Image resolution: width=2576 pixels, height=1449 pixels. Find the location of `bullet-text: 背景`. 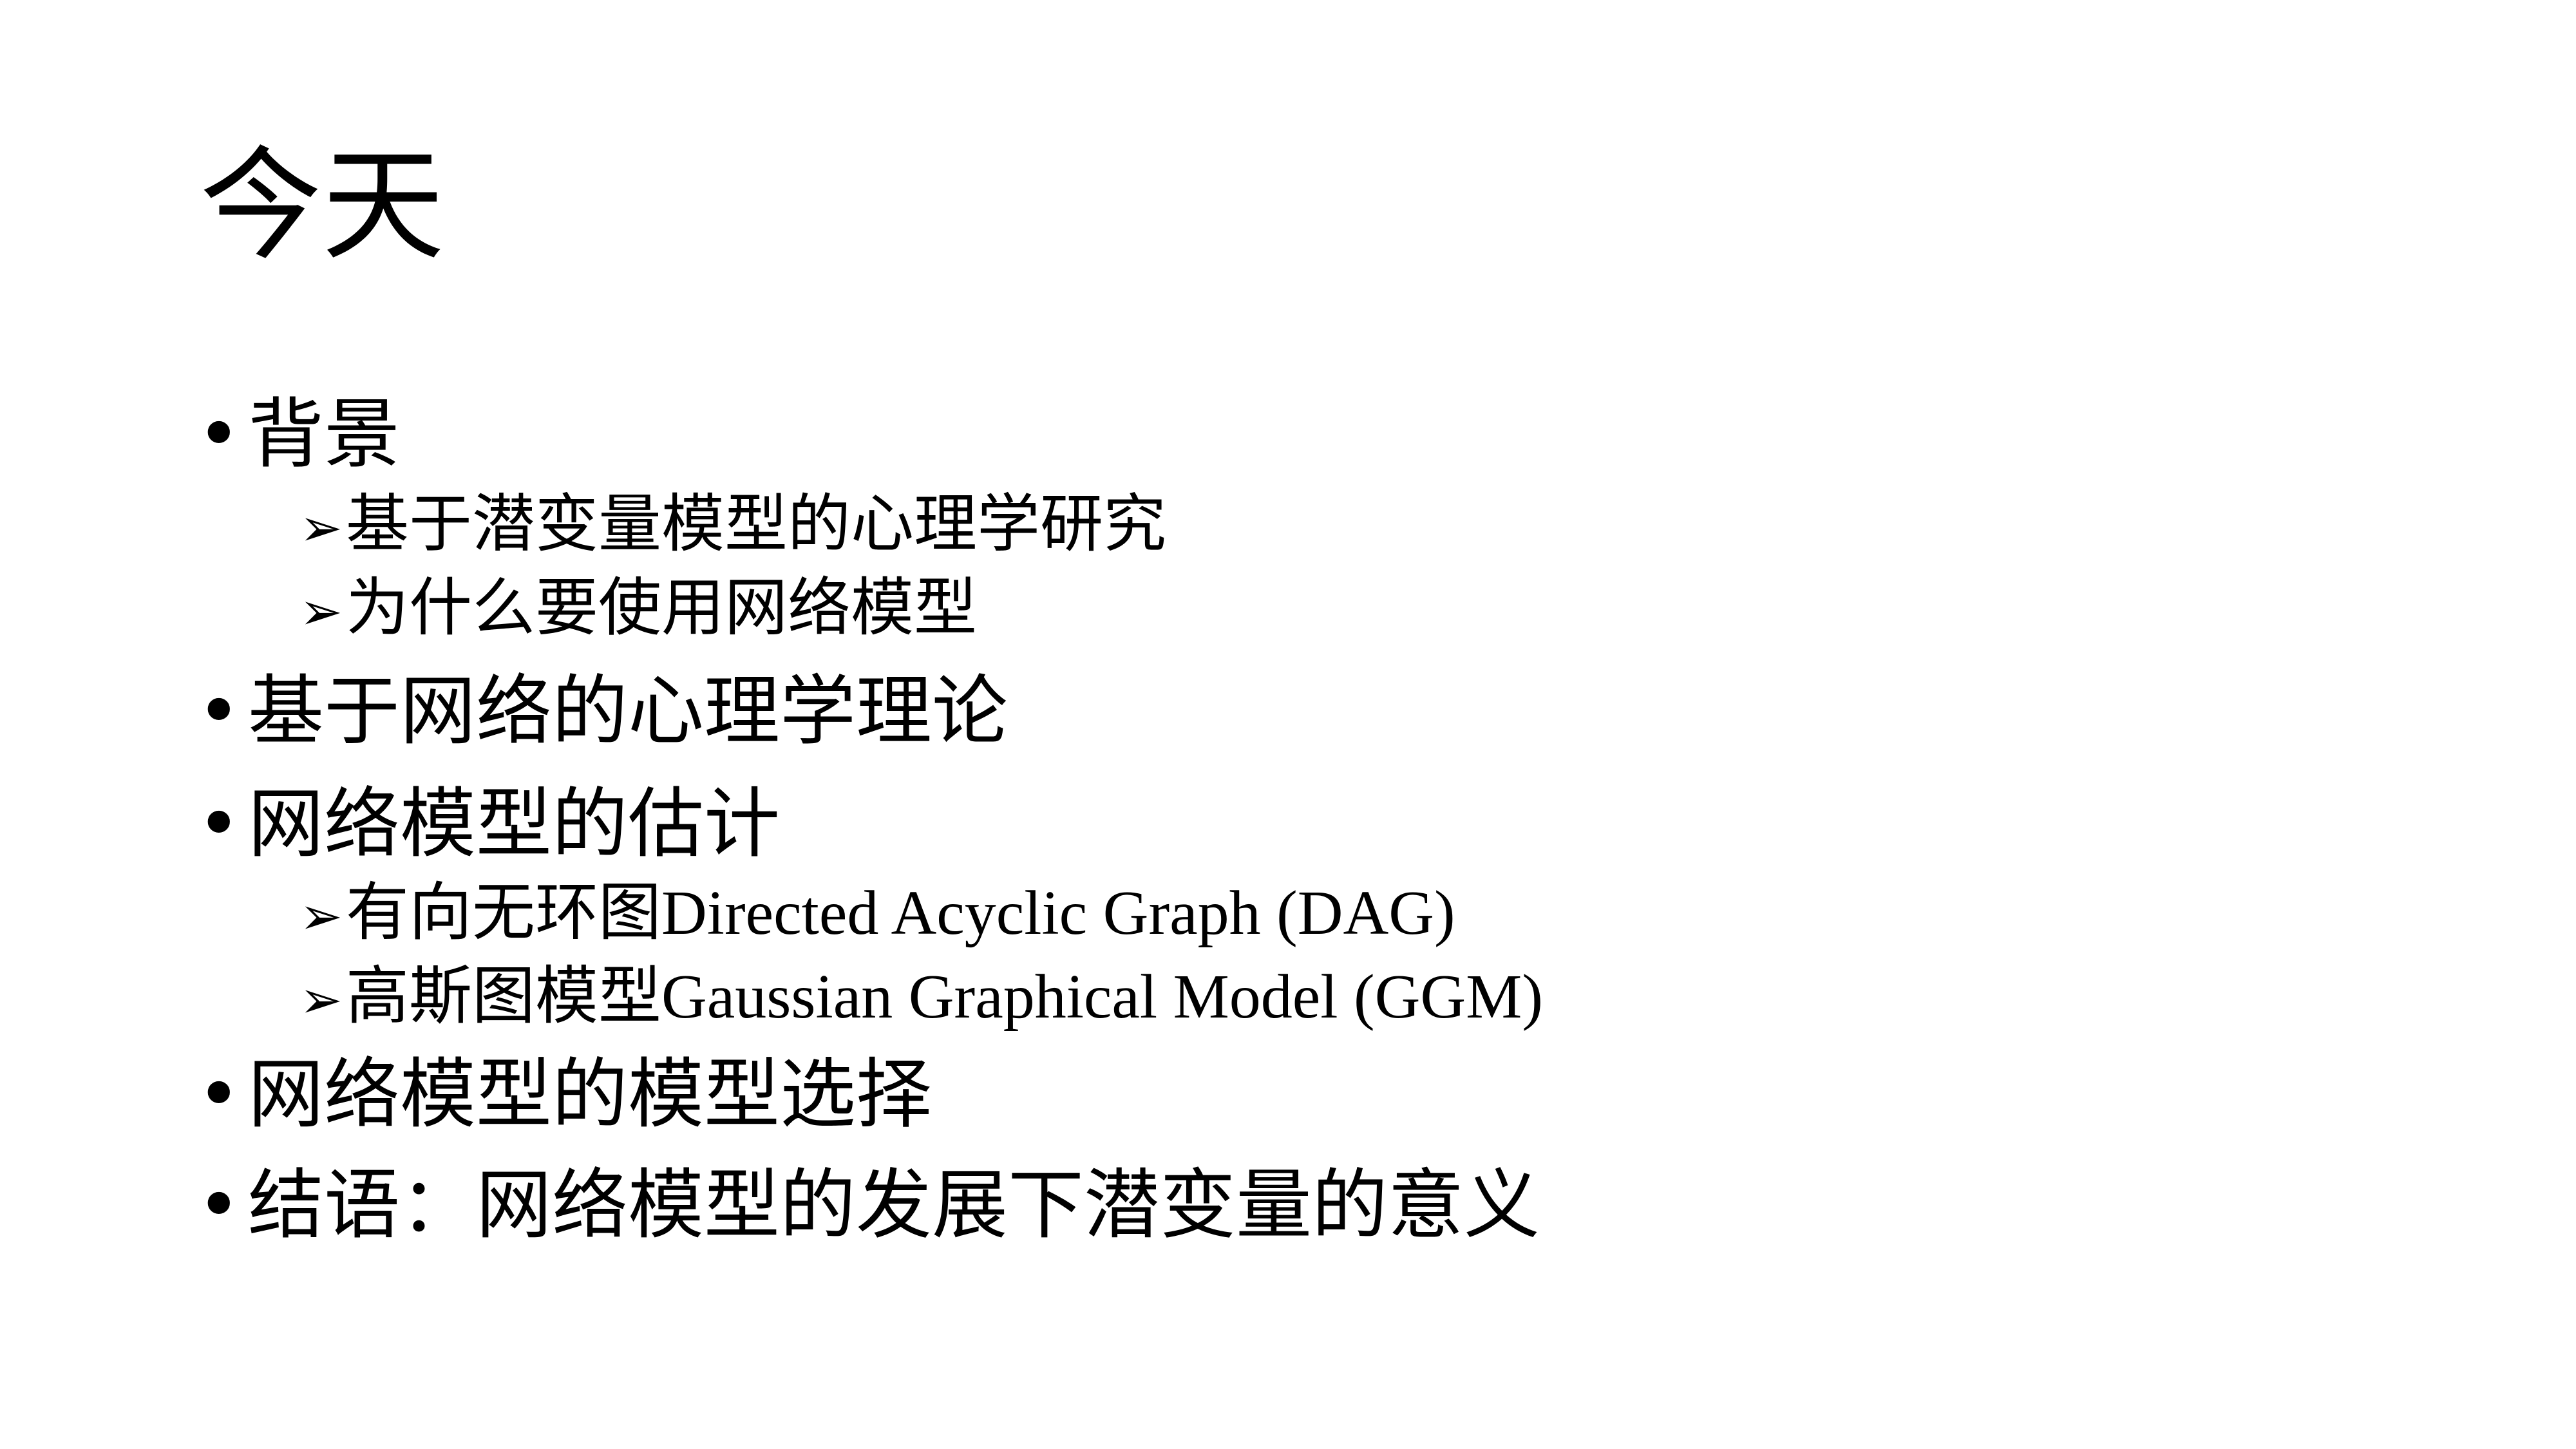

bullet-text: 背景 is located at coordinates (325, 434).